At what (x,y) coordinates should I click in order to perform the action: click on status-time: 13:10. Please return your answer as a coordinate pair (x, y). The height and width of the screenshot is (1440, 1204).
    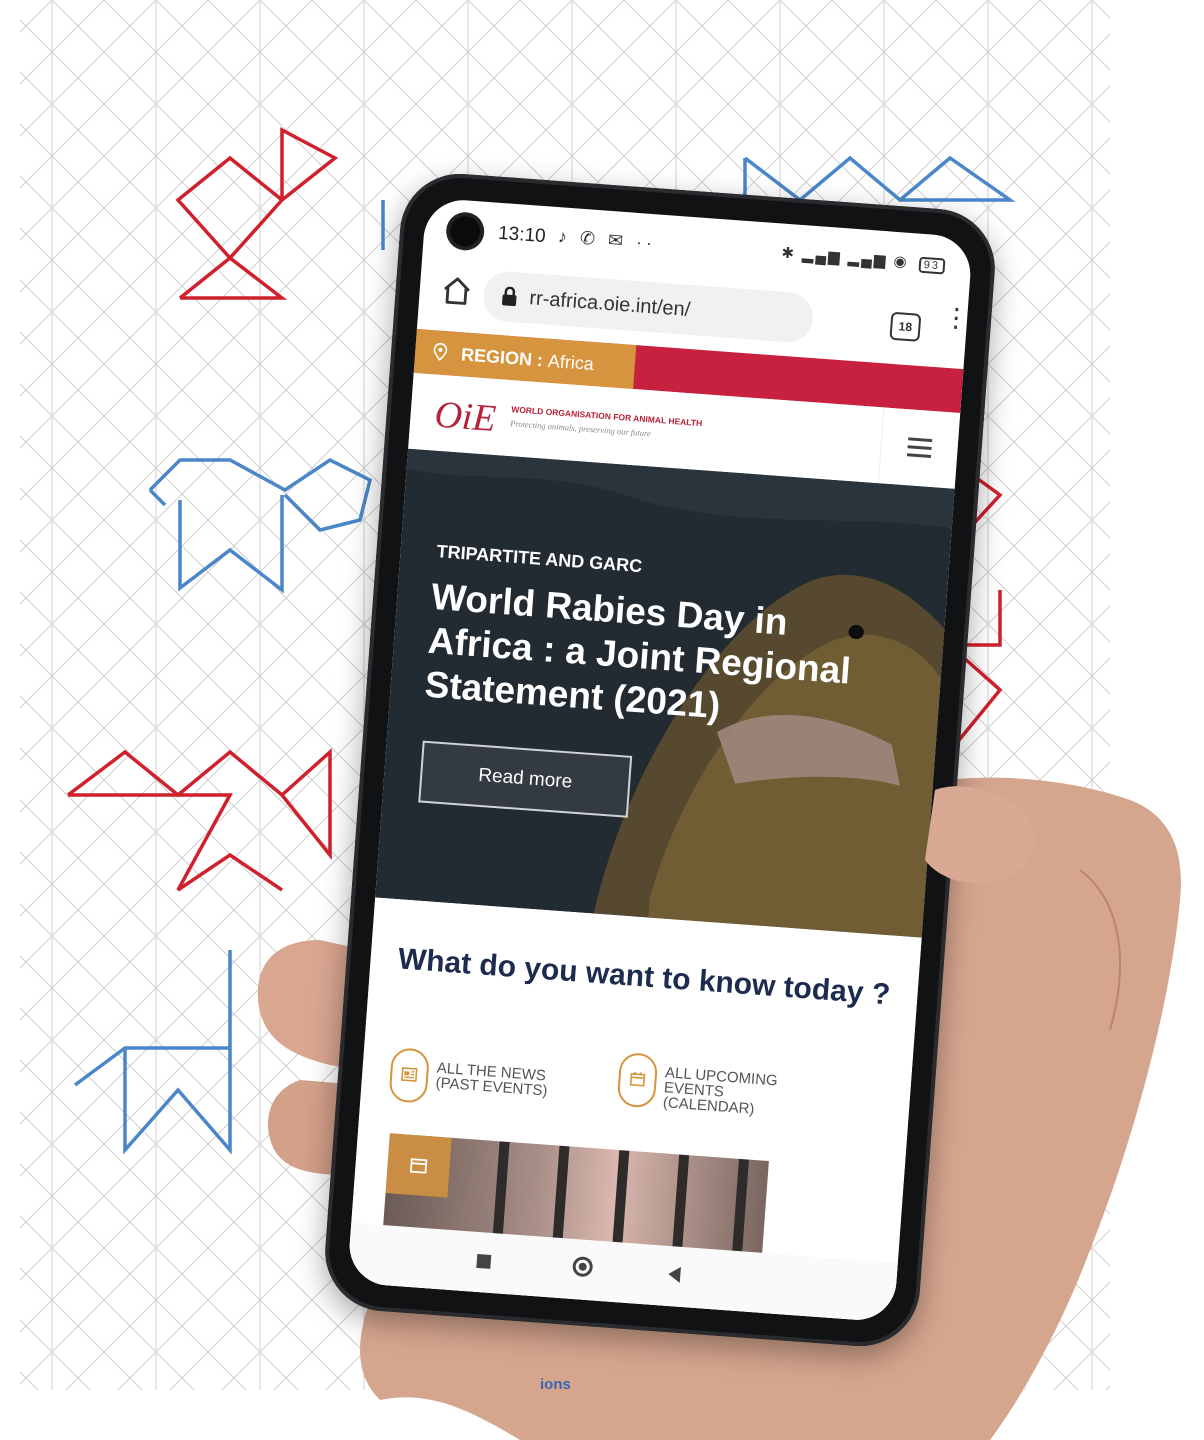
    Looking at the image, I should click on (522, 235).